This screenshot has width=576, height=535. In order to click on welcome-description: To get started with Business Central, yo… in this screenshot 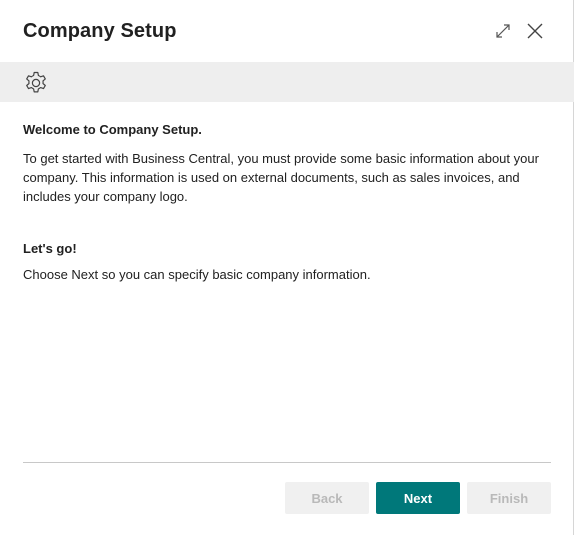, I will do `click(281, 177)`.